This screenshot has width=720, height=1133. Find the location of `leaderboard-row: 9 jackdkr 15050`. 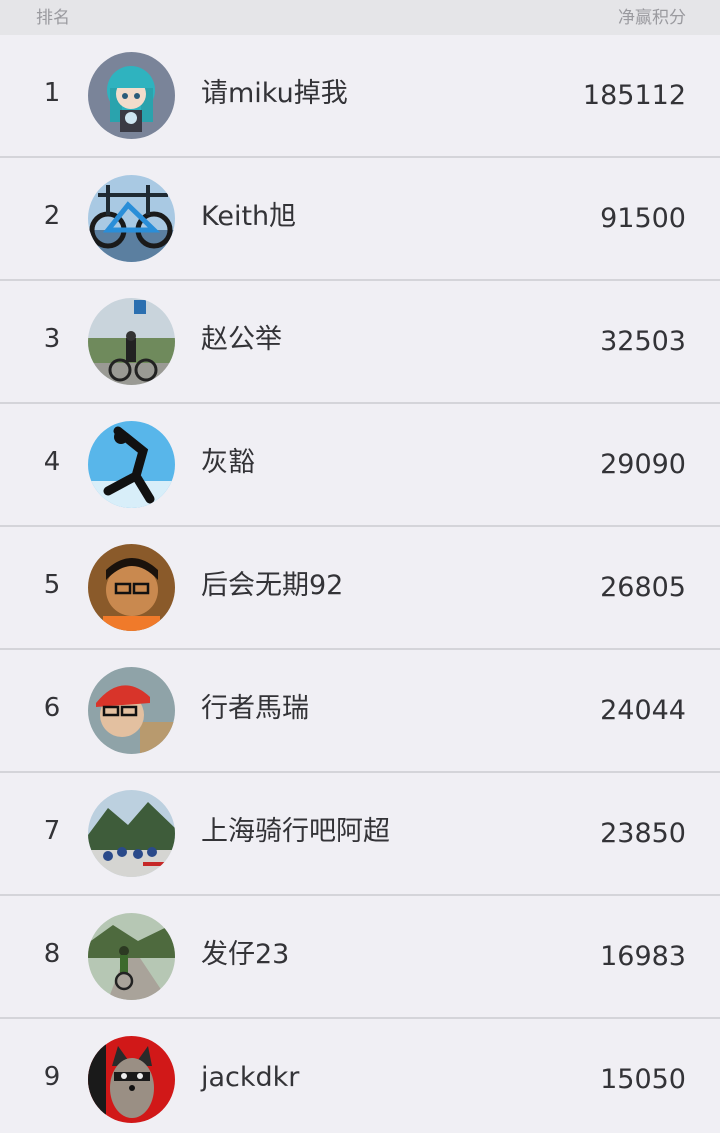

leaderboard-row: 9 jackdkr 15050 is located at coordinates (360, 1076).